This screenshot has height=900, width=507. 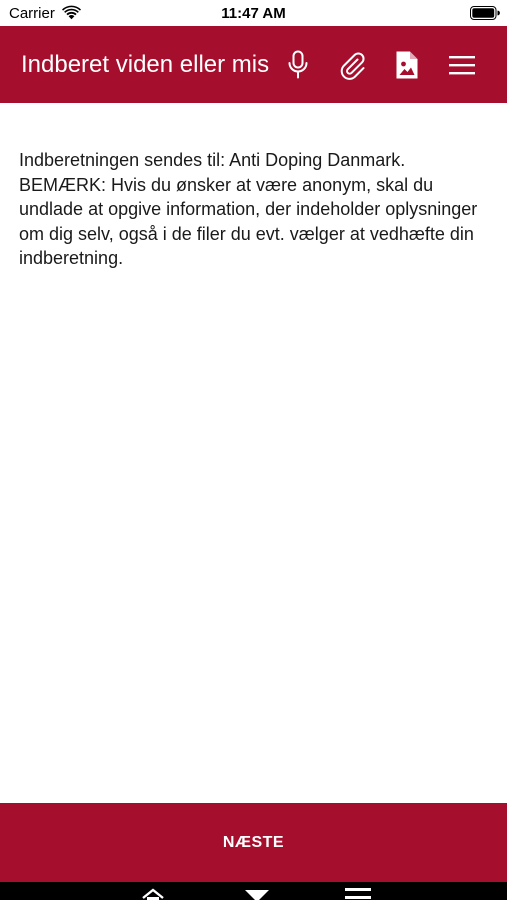 I want to click on recent-apps-icon, so click(x=257, y=893).